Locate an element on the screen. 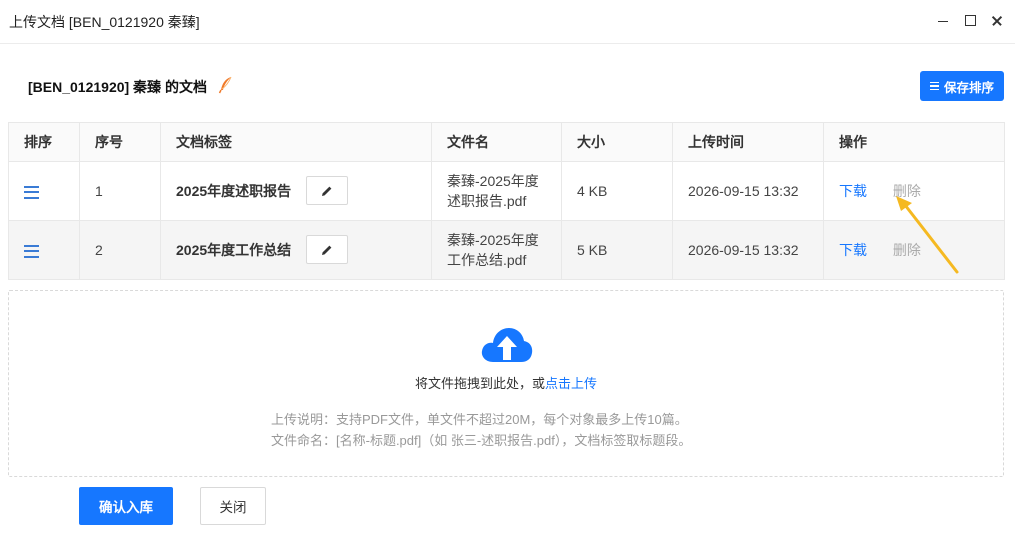 The image size is (1015, 540). file-name-line2: 工作总结.pdf is located at coordinates (487, 260).